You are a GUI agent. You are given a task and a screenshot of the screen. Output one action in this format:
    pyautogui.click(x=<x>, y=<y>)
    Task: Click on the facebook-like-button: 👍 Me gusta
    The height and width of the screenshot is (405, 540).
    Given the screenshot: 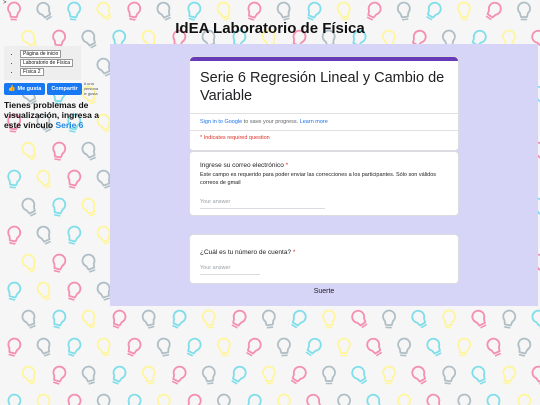 What is the action you would take?
    pyautogui.click(x=25, y=88)
    